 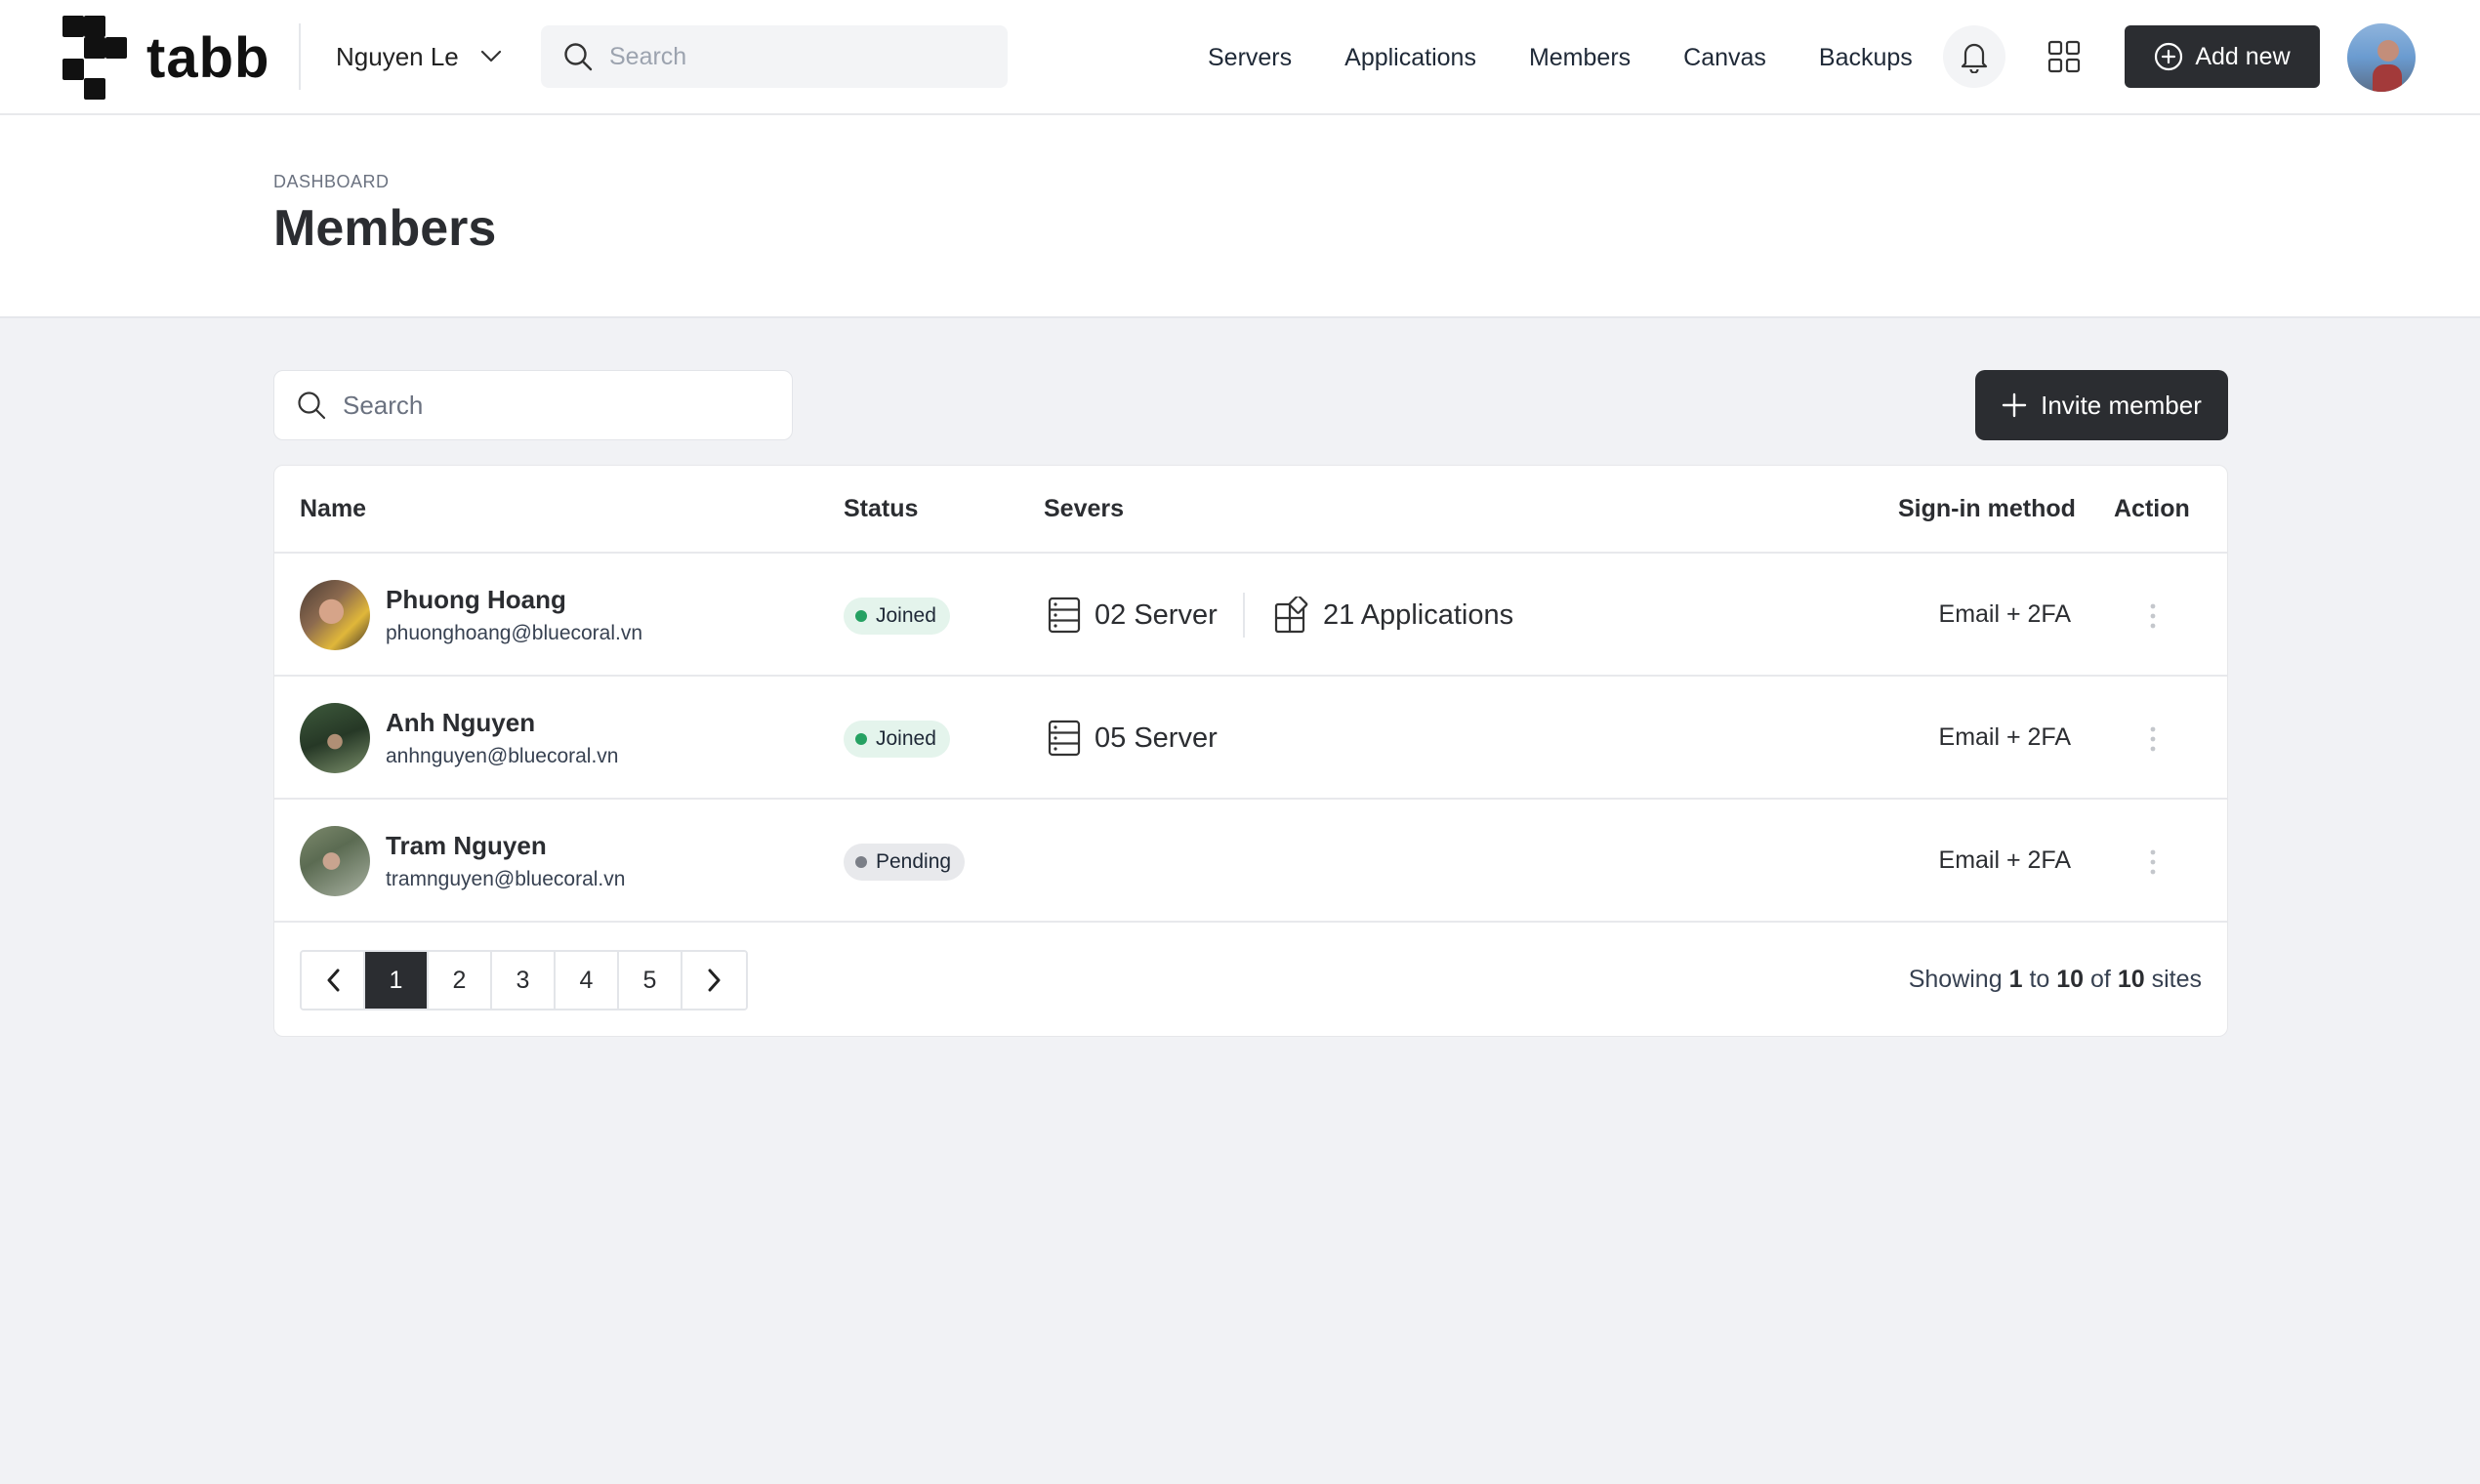 I want to click on pagination-page-4: 4, so click(x=588, y=981).